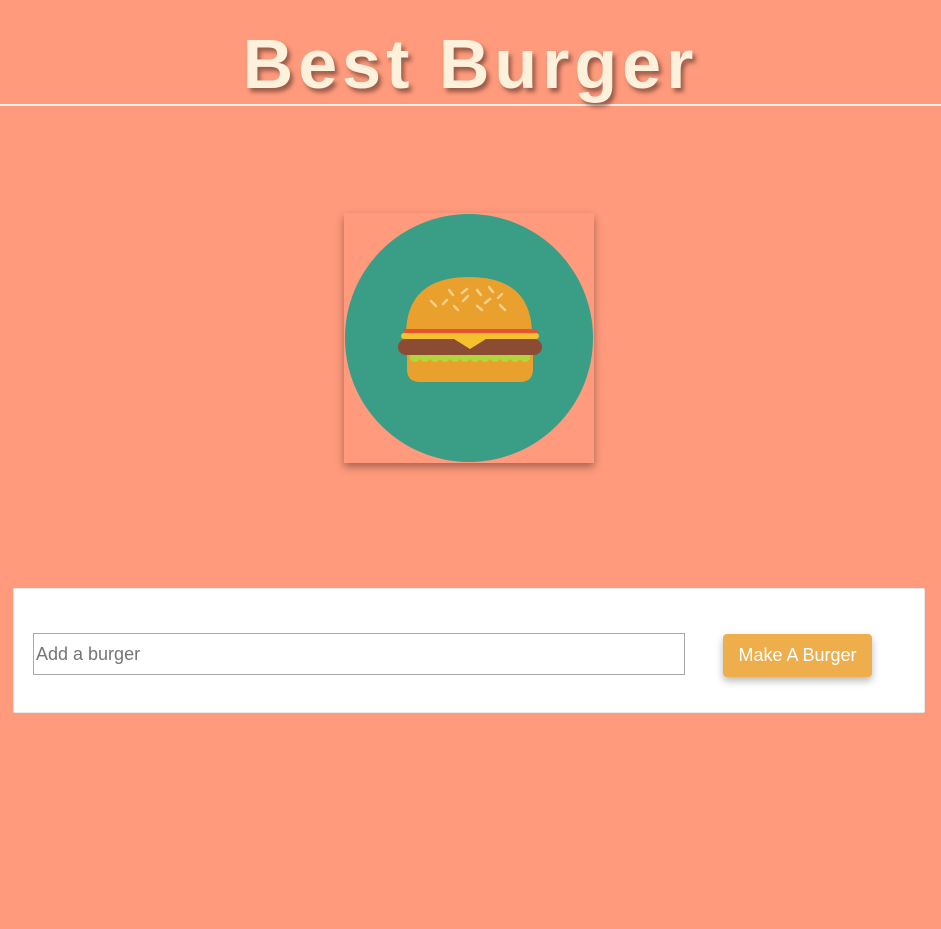  I want to click on page-header: Best Burger, so click(470, 53).